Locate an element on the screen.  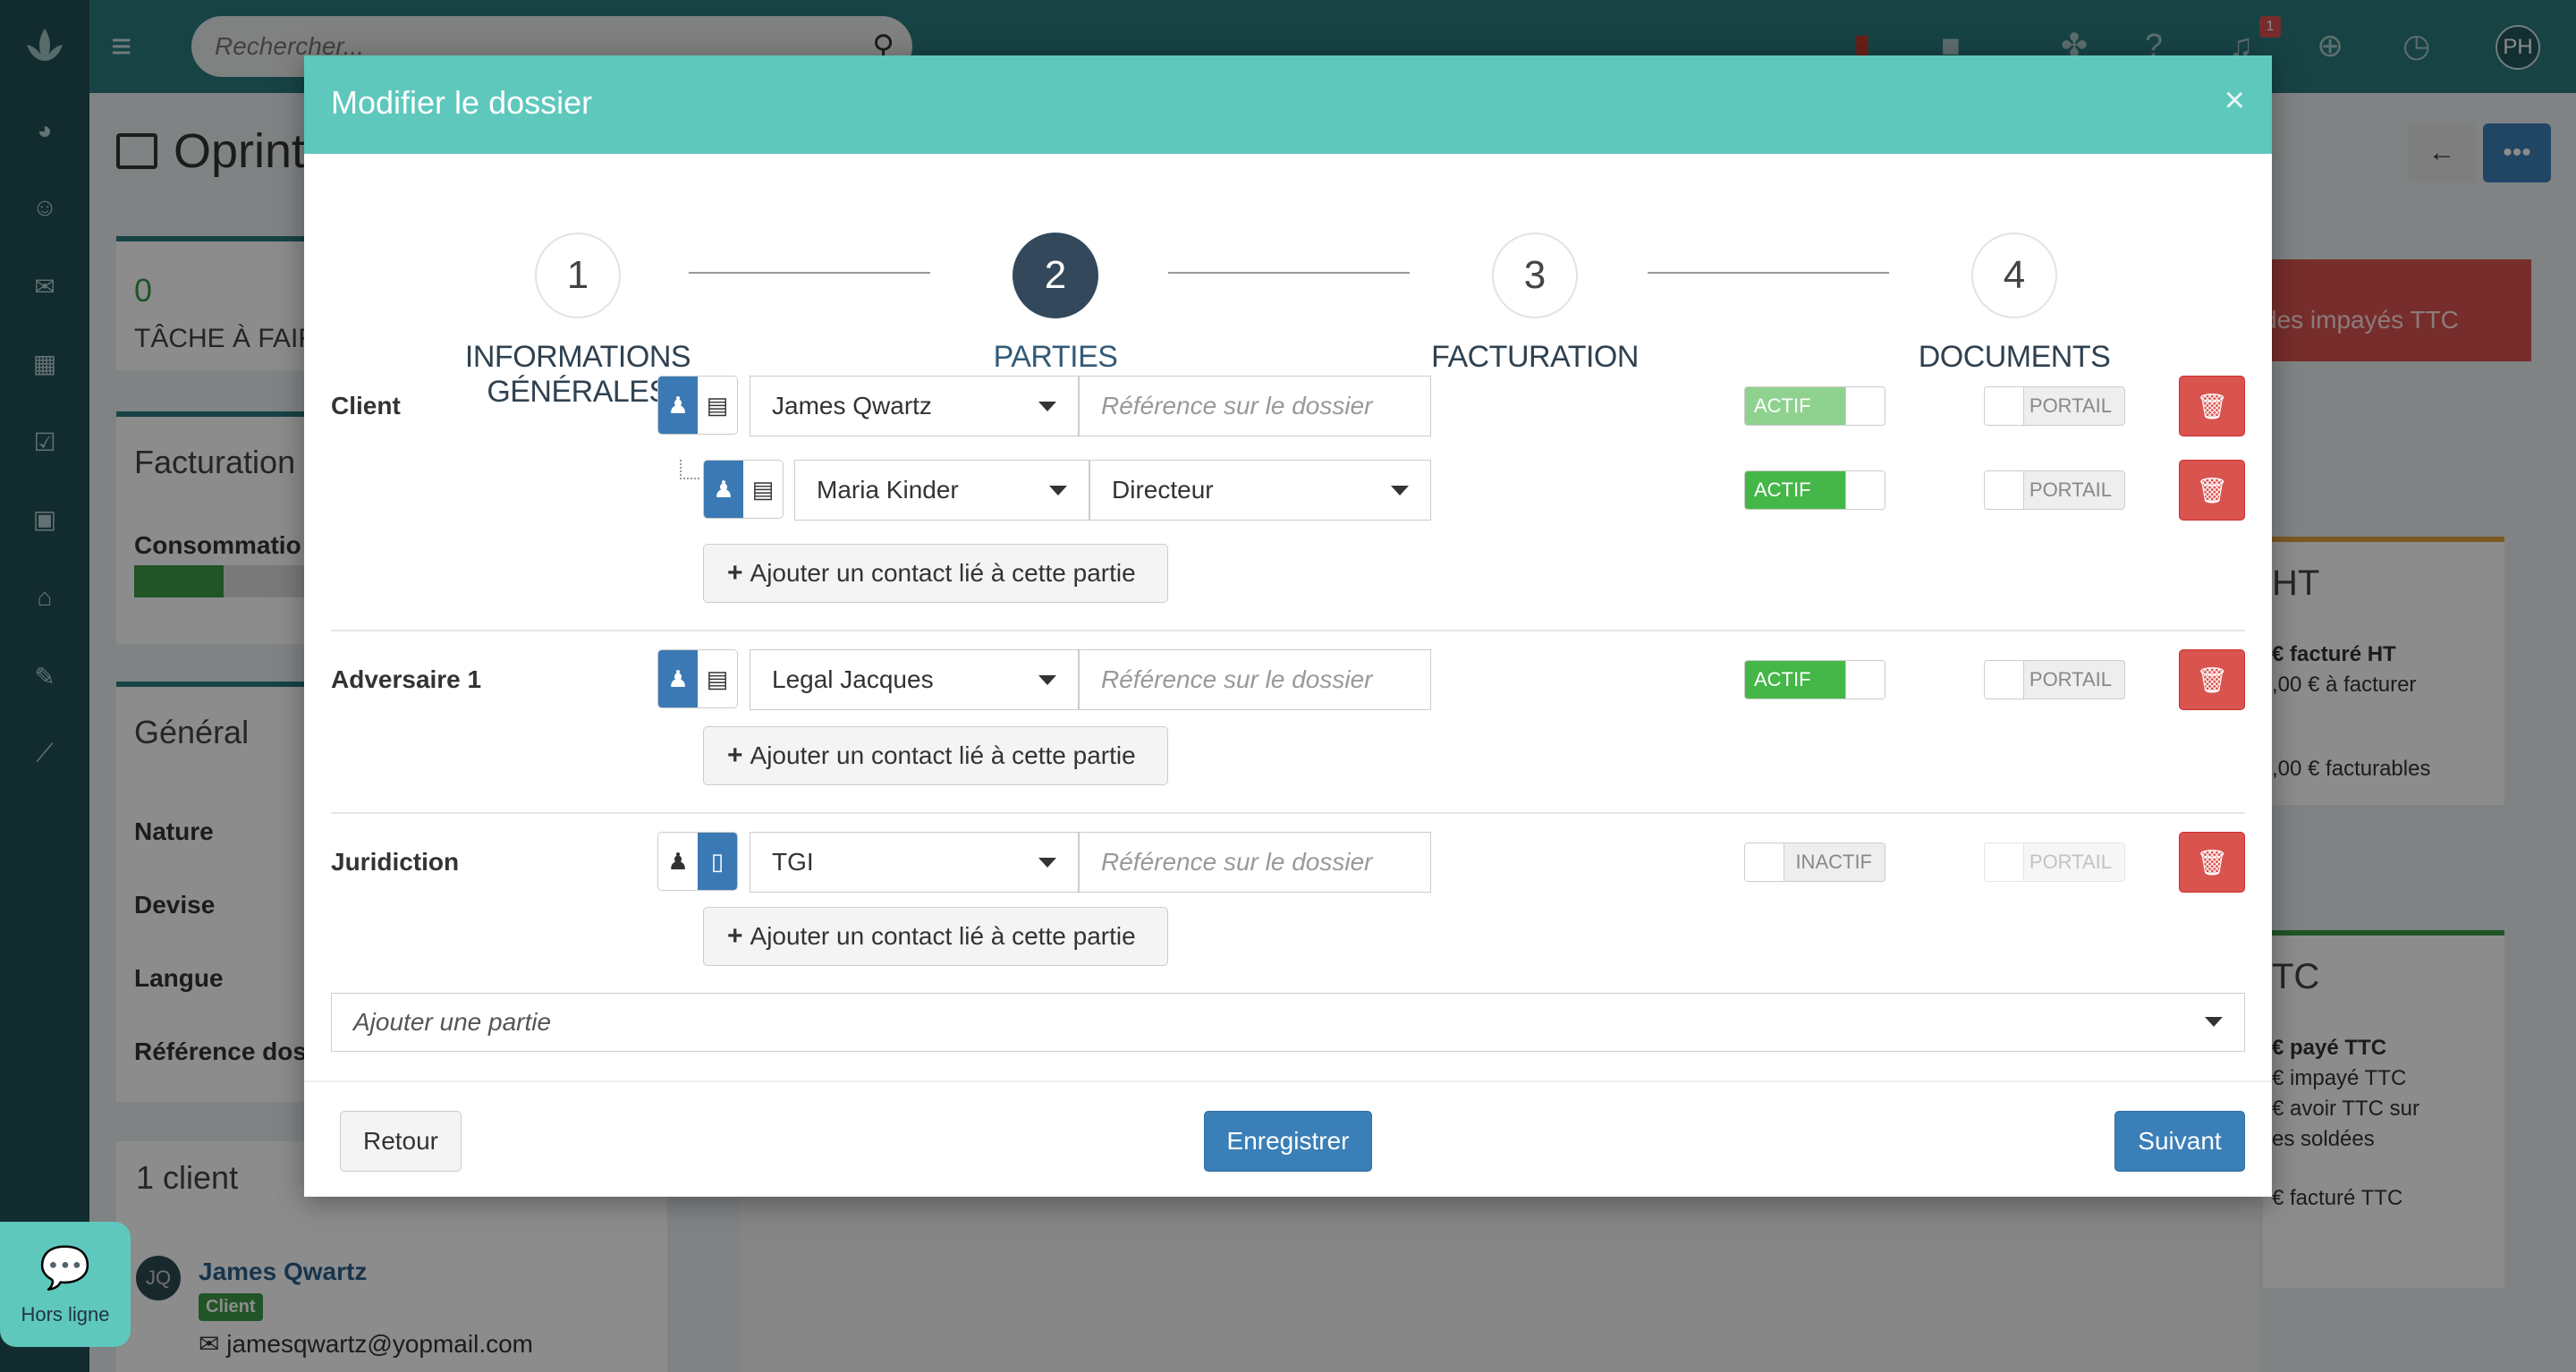
step-label: FACTURATION is located at coordinates (1535, 357).